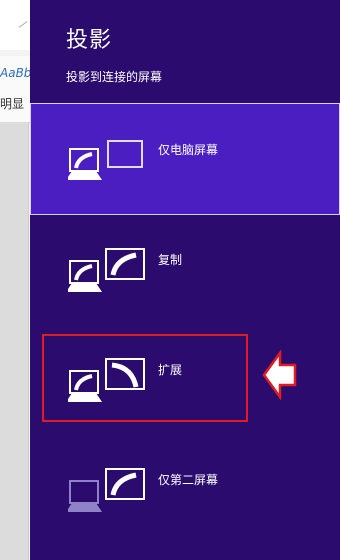  Describe the element at coordinates (12, 103) in the screenshot. I see `style-name-text: 明显` at that location.